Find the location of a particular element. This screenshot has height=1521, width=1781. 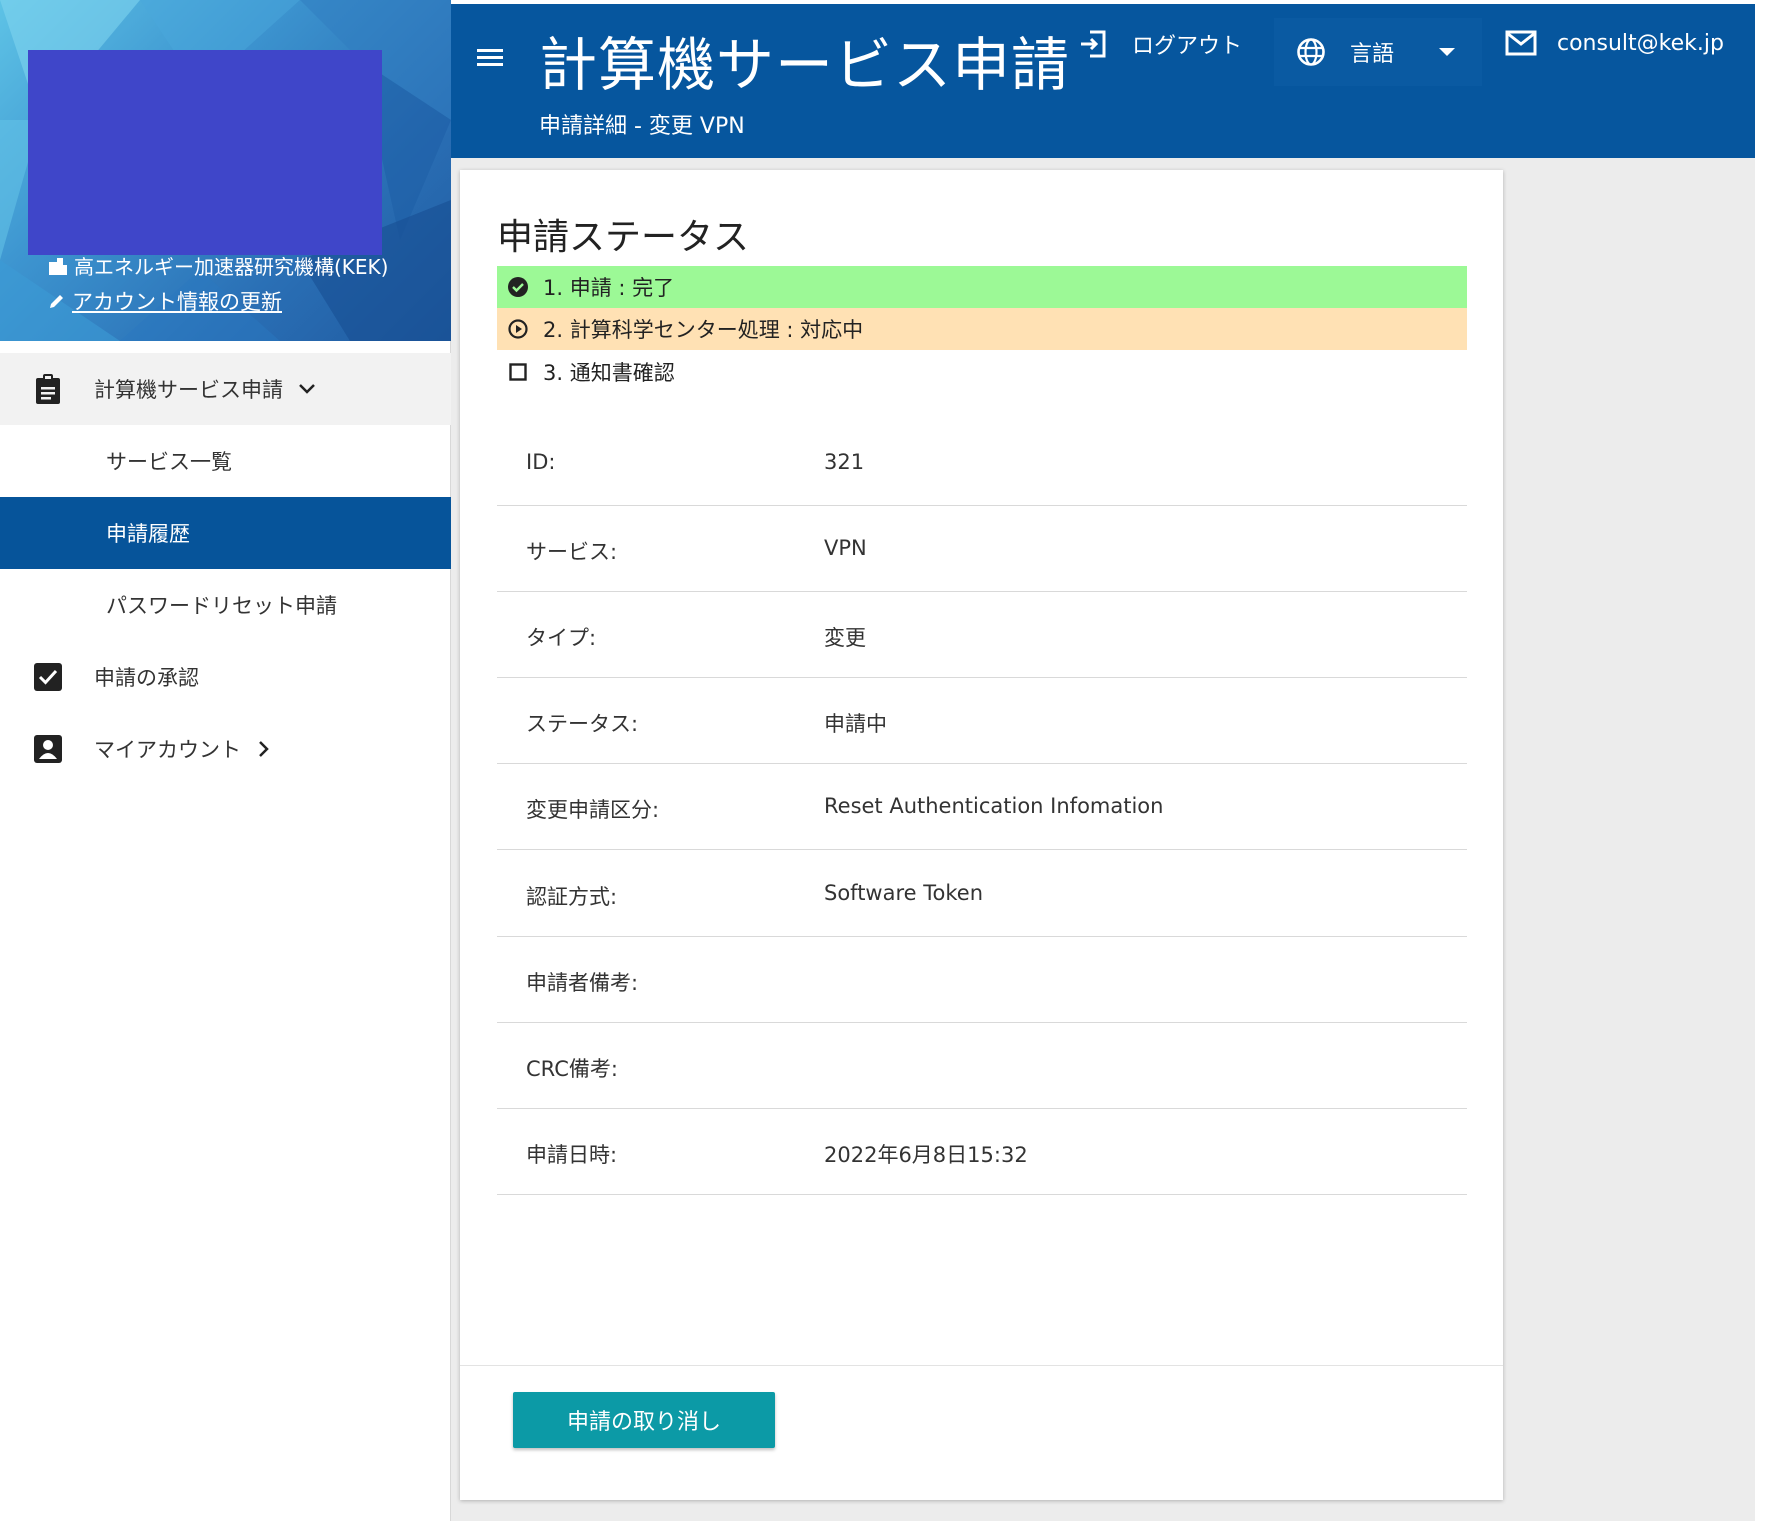

play-circle-icon is located at coordinates (518, 329).